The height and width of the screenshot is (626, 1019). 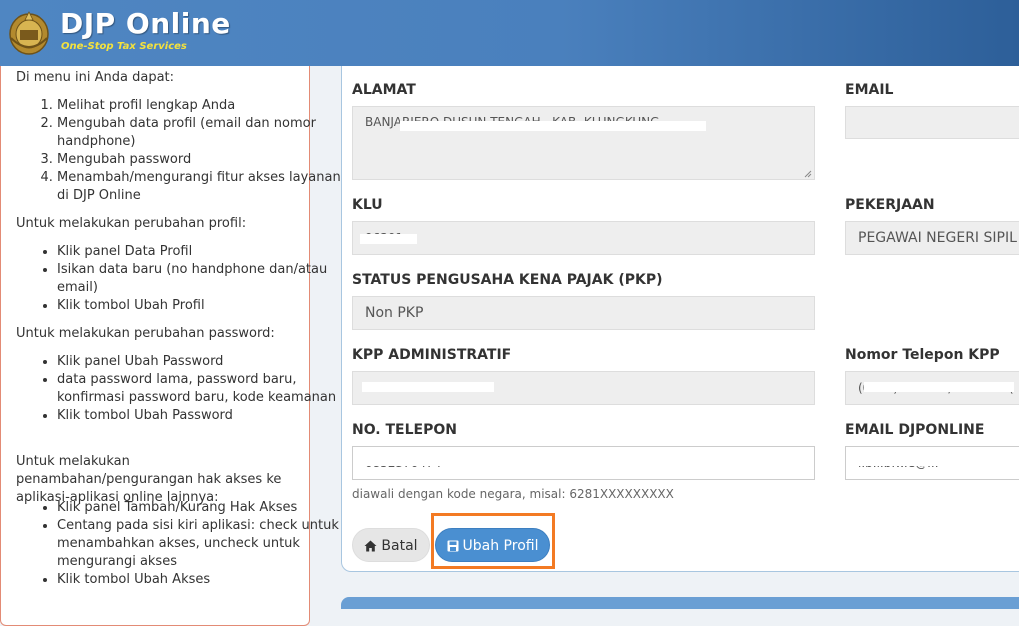 What do you see at coordinates (370, 546) in the screenshot?
I see `home-icon` at bounding box center [370, 546].